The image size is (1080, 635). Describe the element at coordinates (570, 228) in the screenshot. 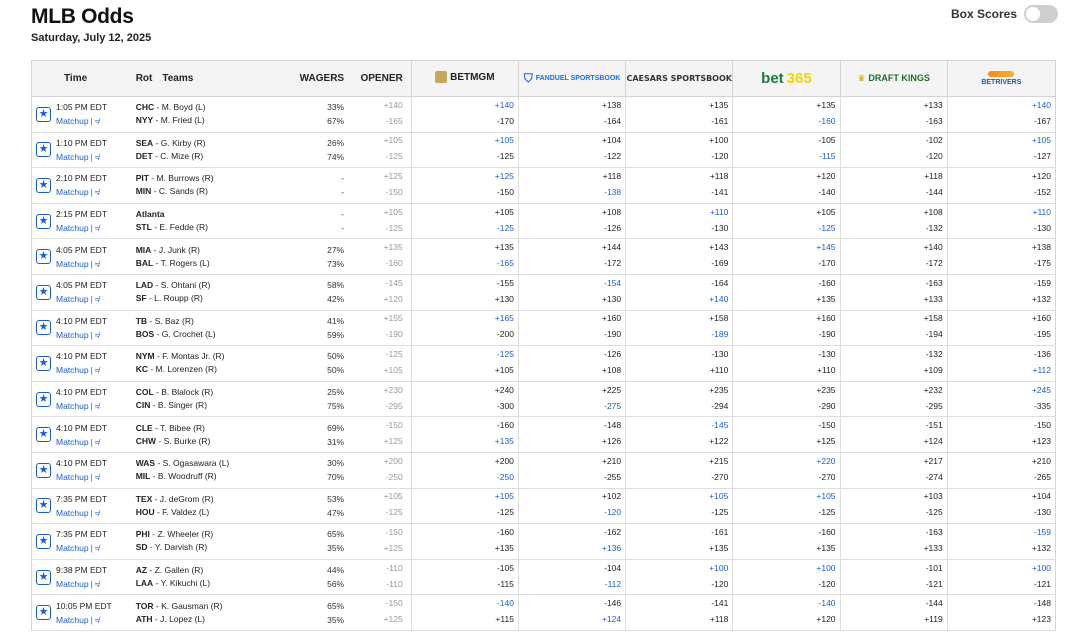

I see `odds-value: -126` at that location.